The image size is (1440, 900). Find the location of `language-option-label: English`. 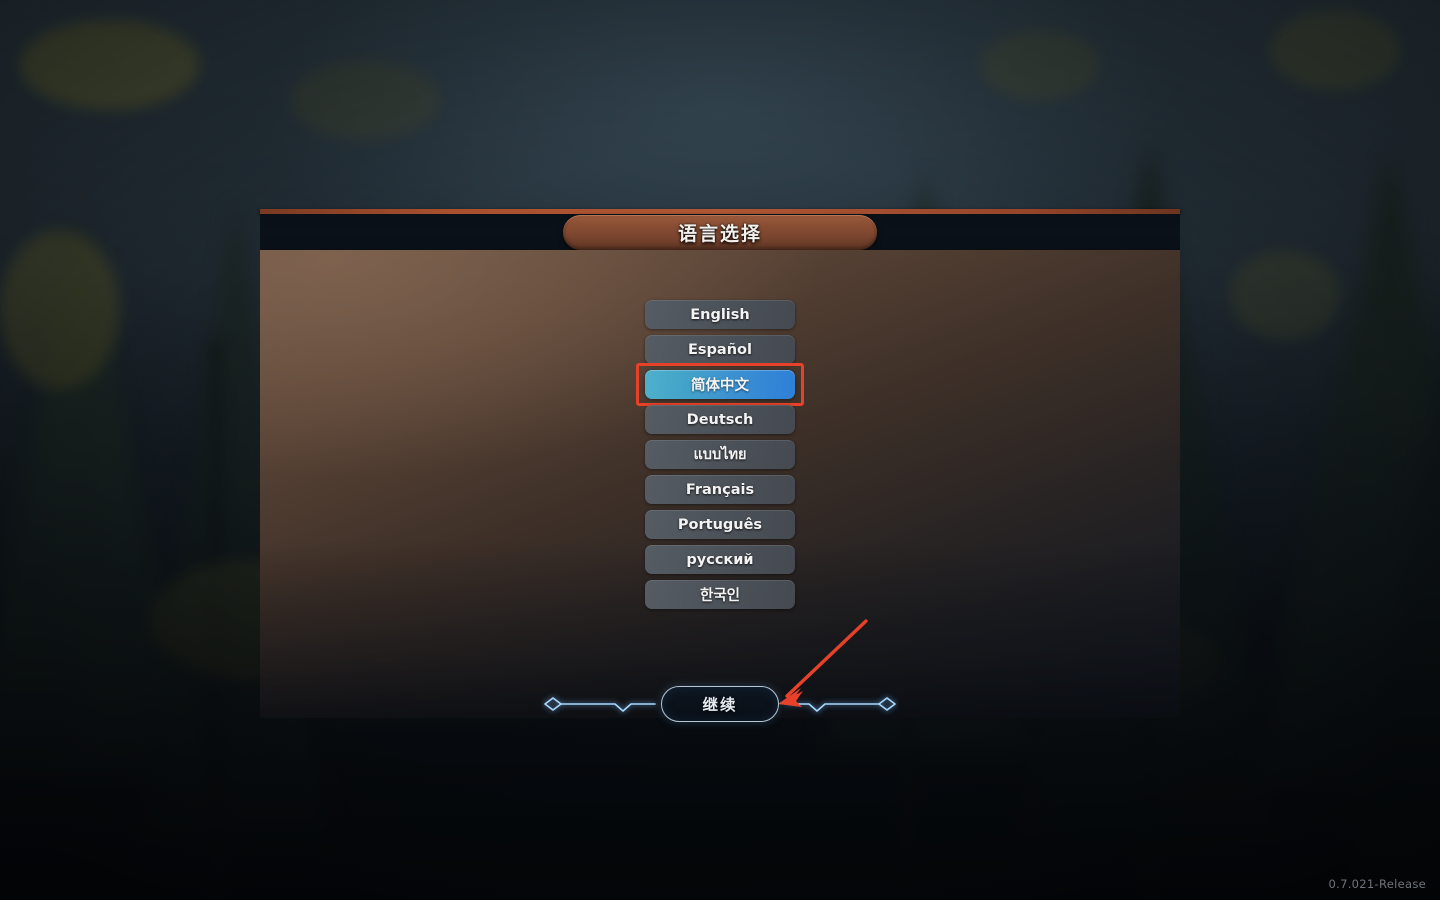

language-option-label: English is located at coordinates (720, 314).